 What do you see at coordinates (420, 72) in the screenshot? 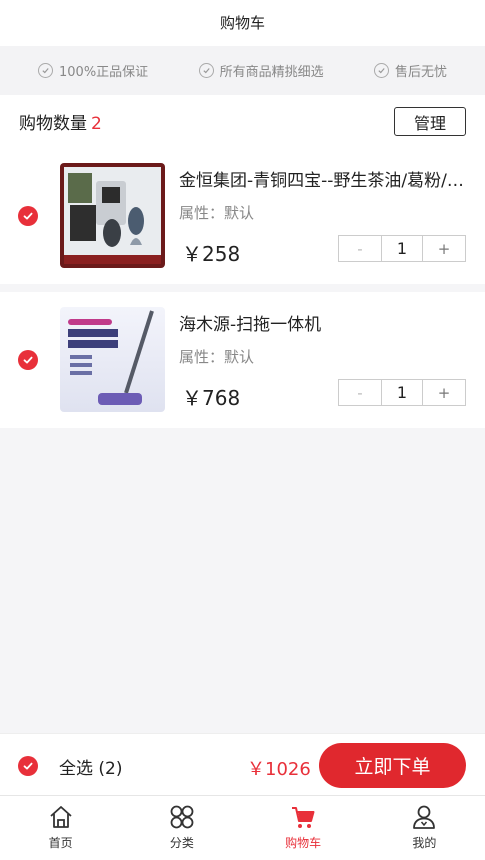
I see `guarantee-label: 售后无忧` at bounding box center [420, 72].